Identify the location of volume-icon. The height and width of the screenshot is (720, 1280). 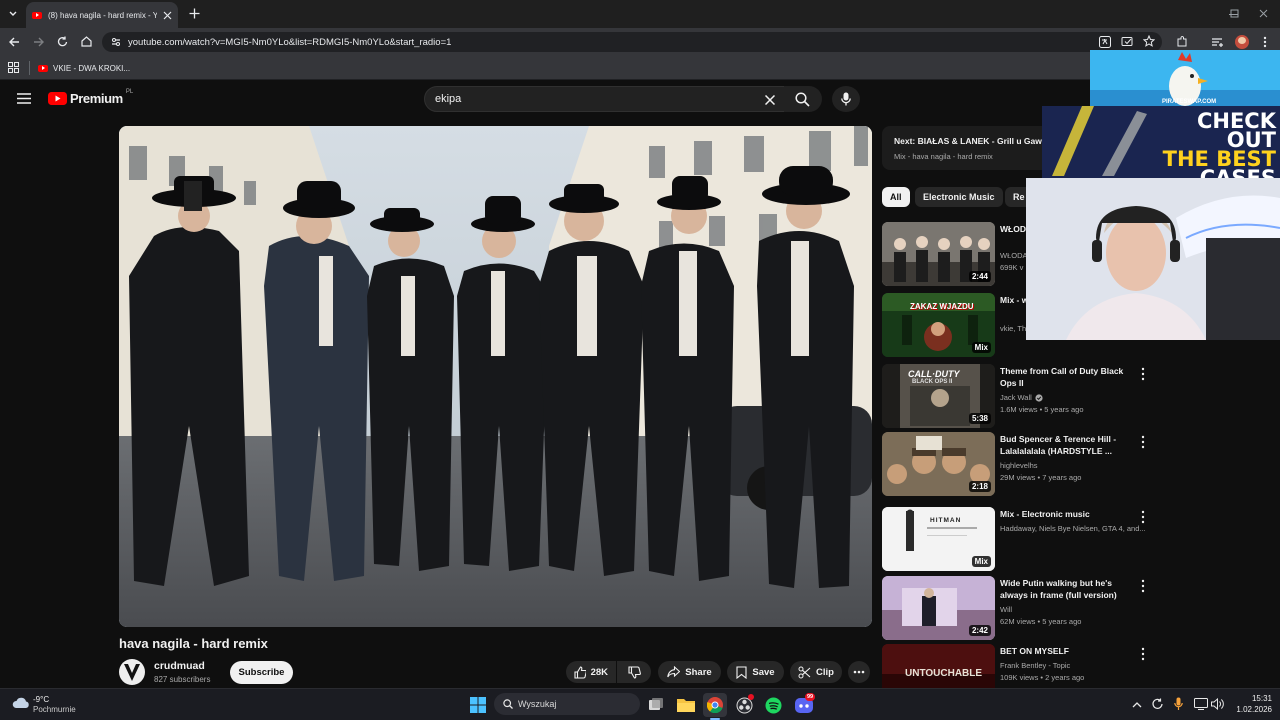
(1217, 704).